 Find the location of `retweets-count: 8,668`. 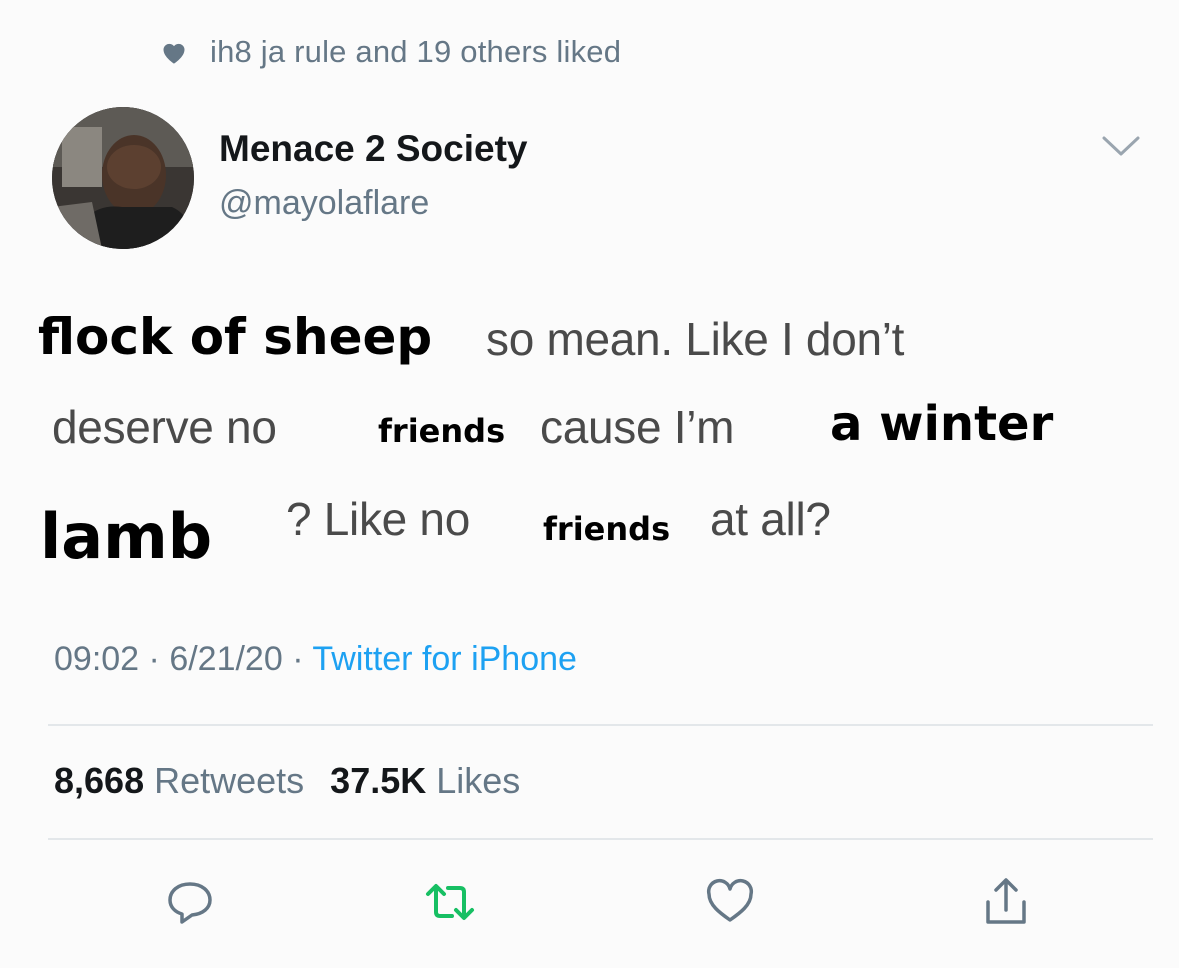

retweets-count: 8,668 is located at coordinates (99, 781).